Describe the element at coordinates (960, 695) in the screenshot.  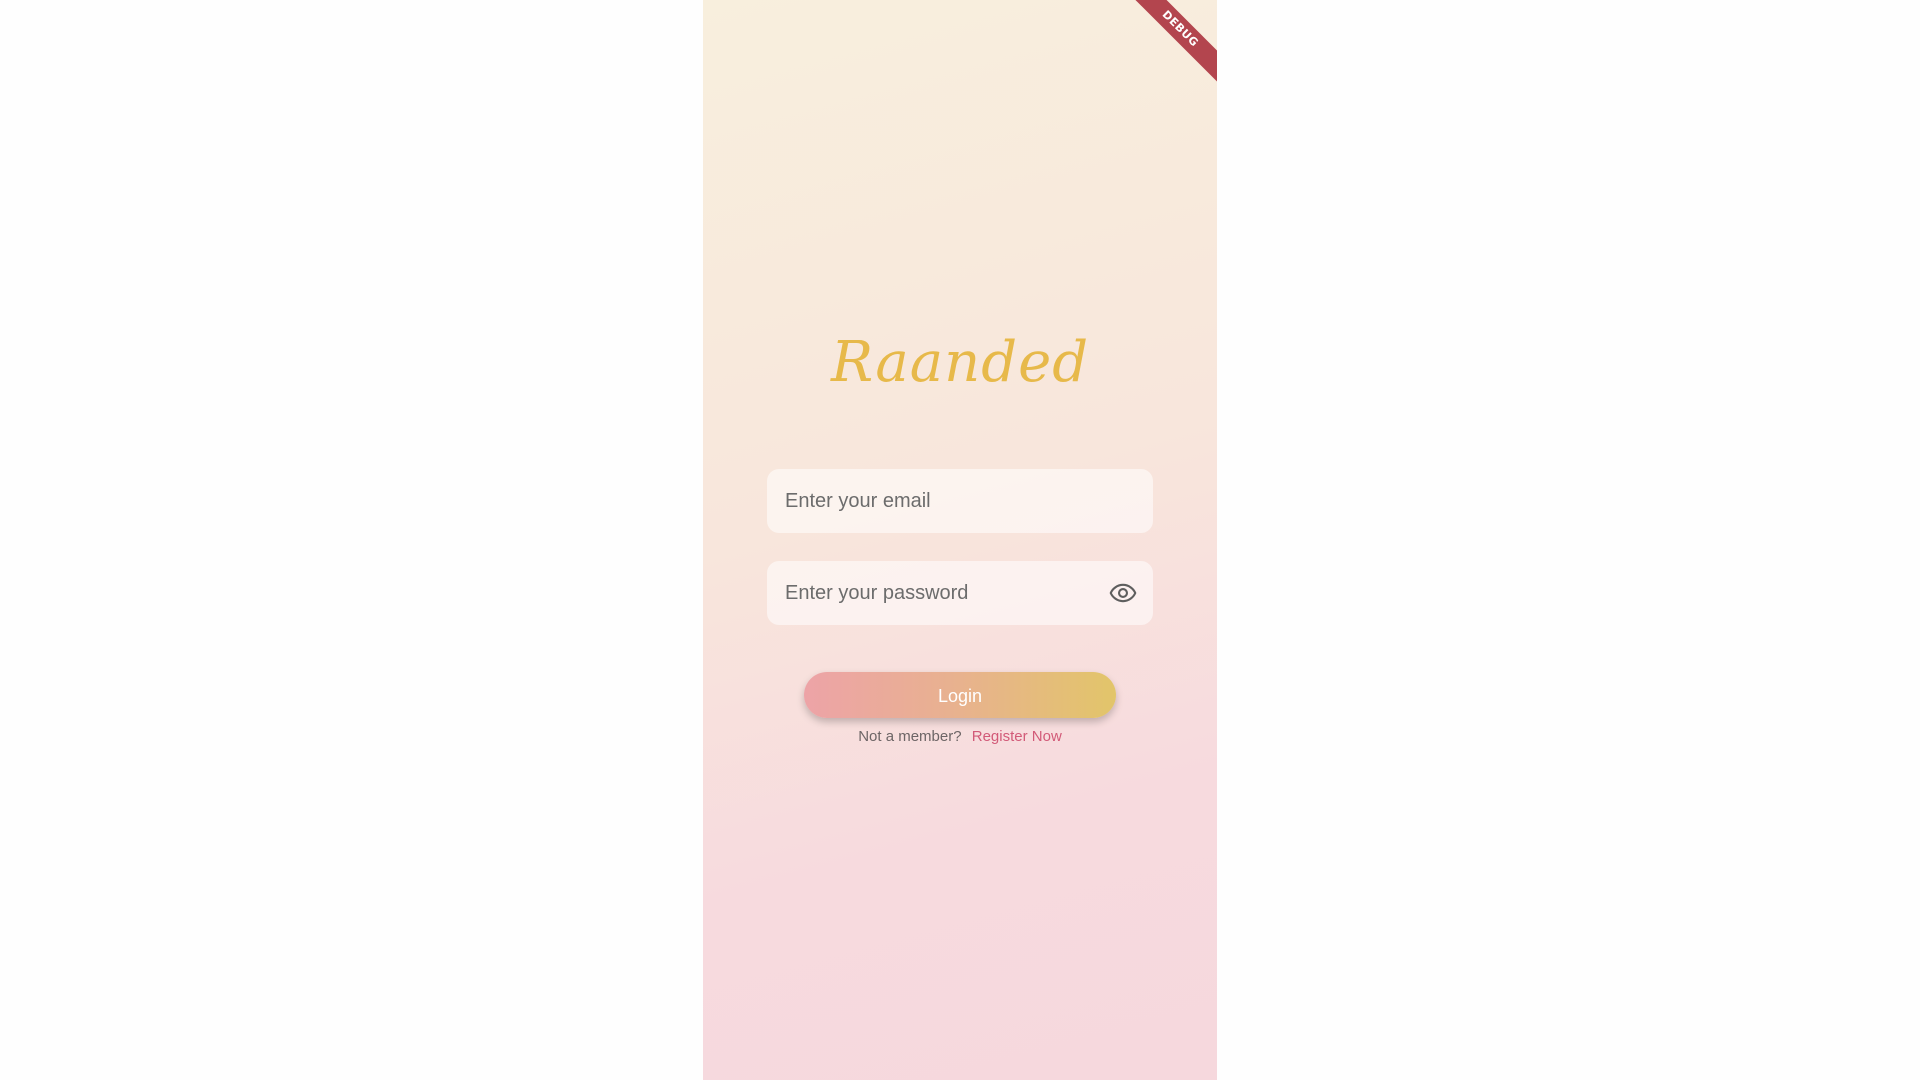
I see `login-button: Login` at that location.